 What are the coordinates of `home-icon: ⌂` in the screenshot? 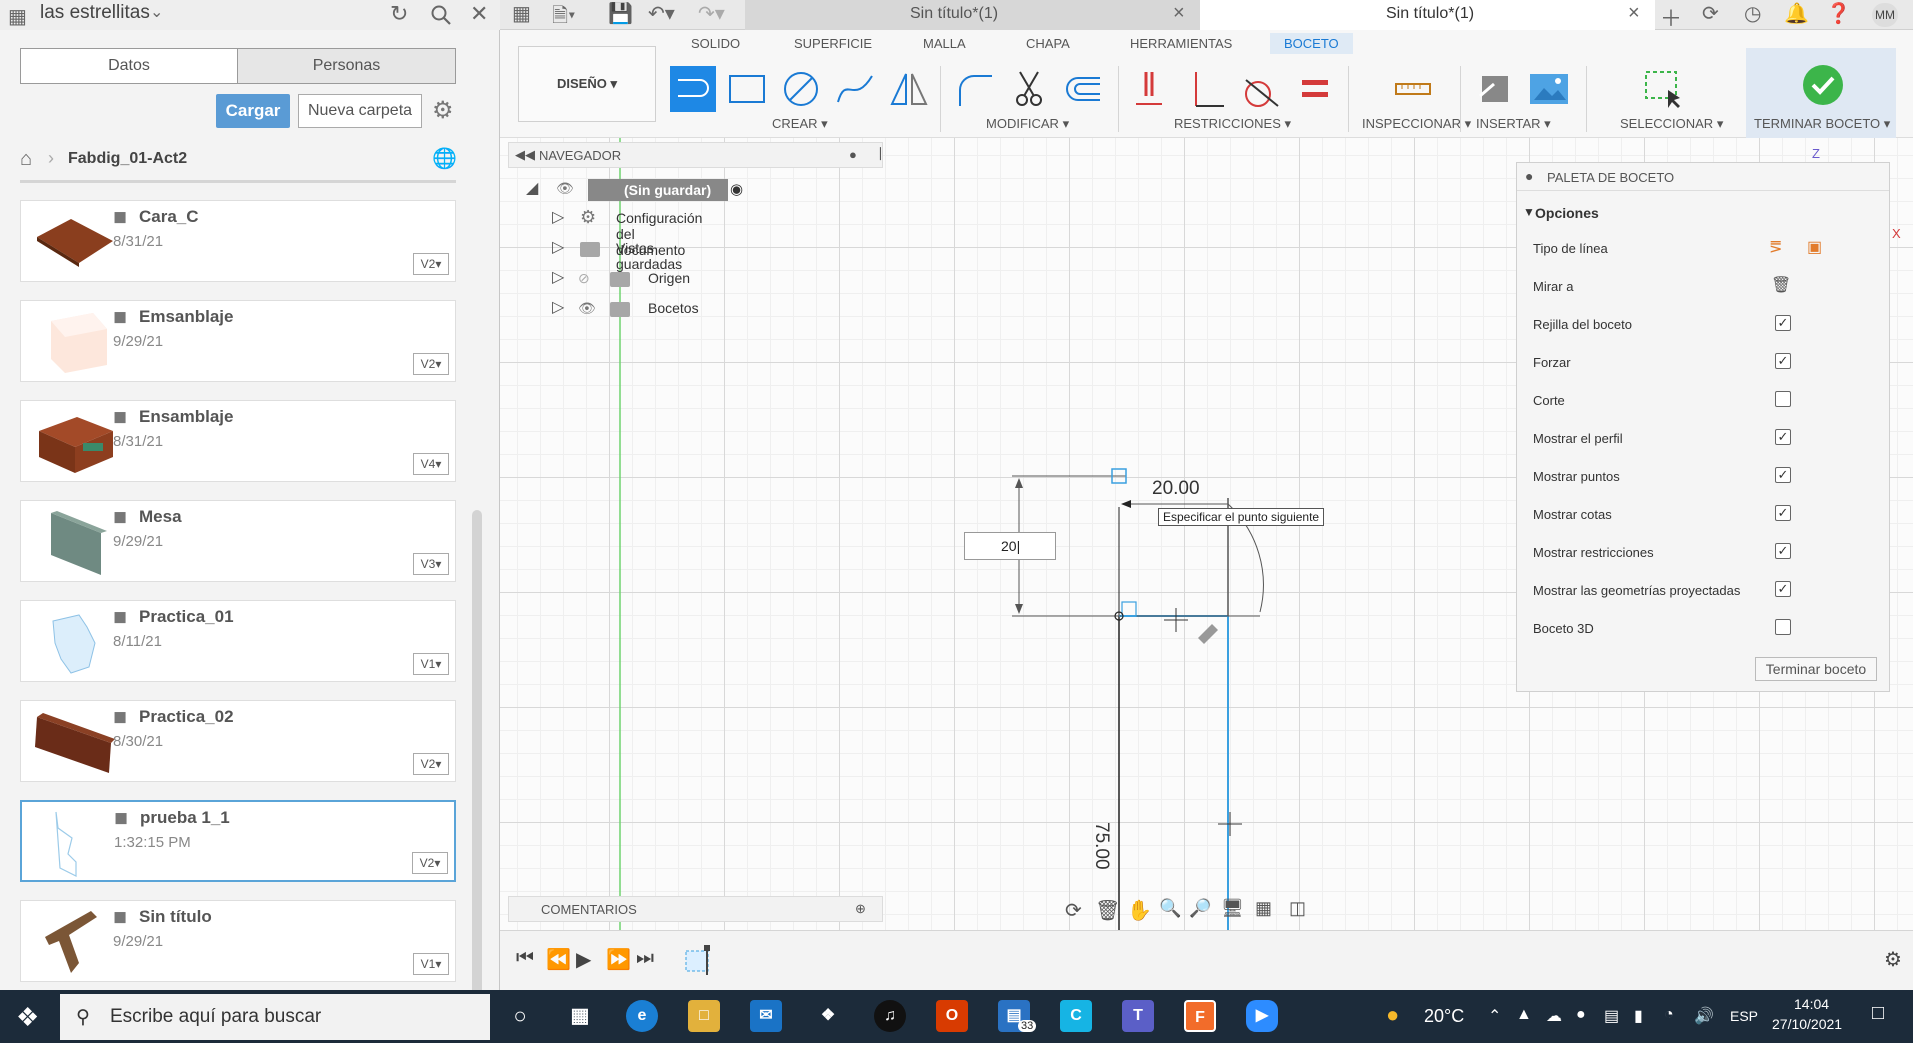 It's located at (26, 159).